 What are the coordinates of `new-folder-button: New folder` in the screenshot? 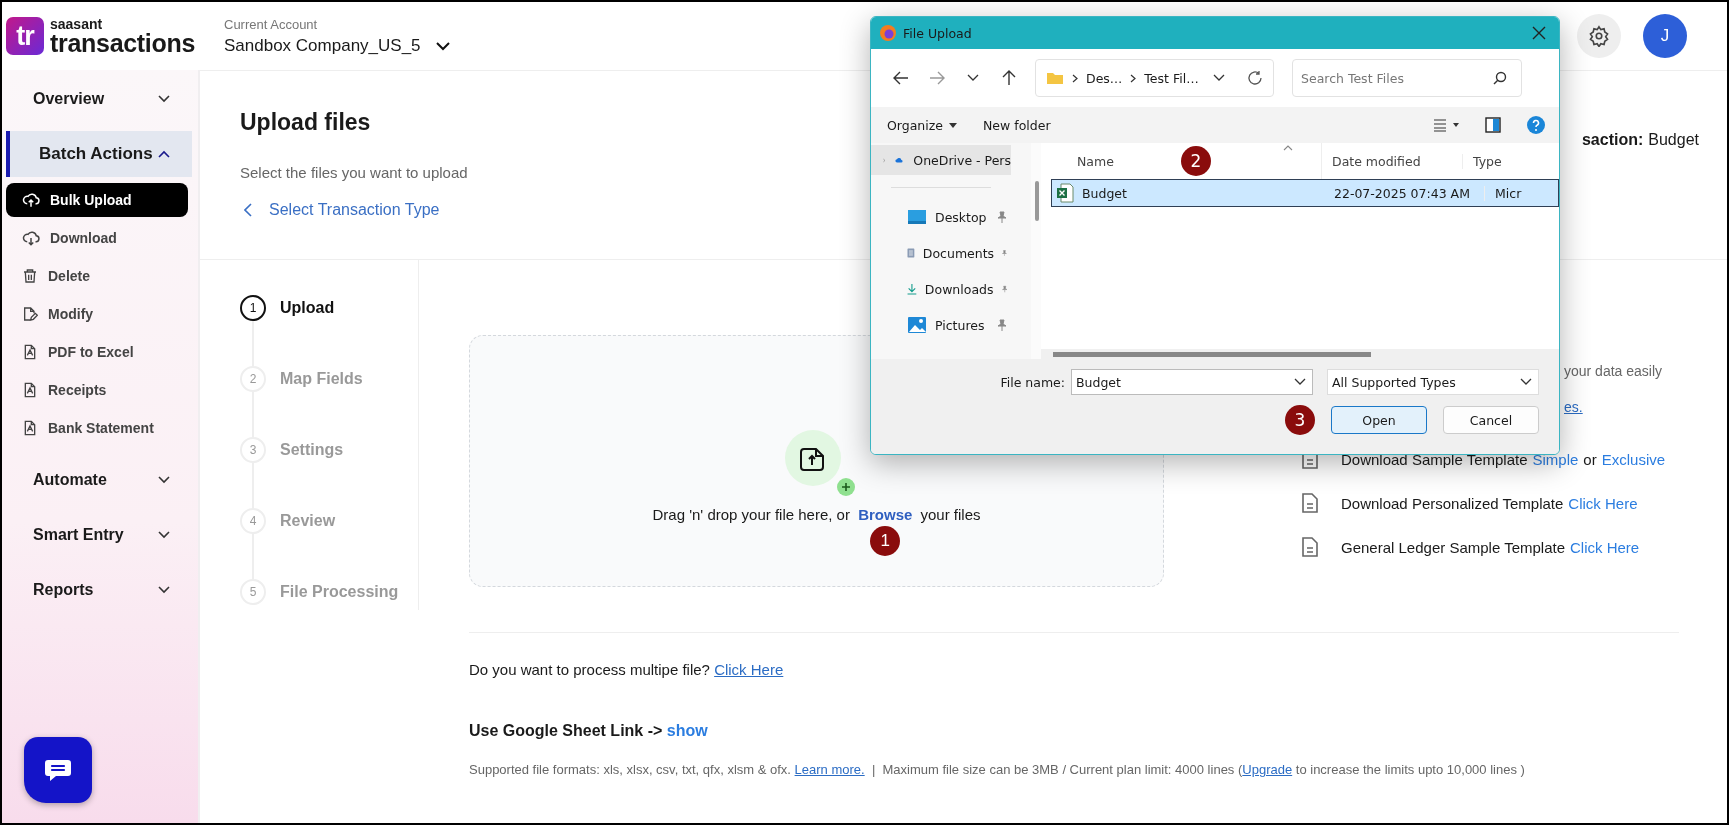 It's located at (1017, 125).